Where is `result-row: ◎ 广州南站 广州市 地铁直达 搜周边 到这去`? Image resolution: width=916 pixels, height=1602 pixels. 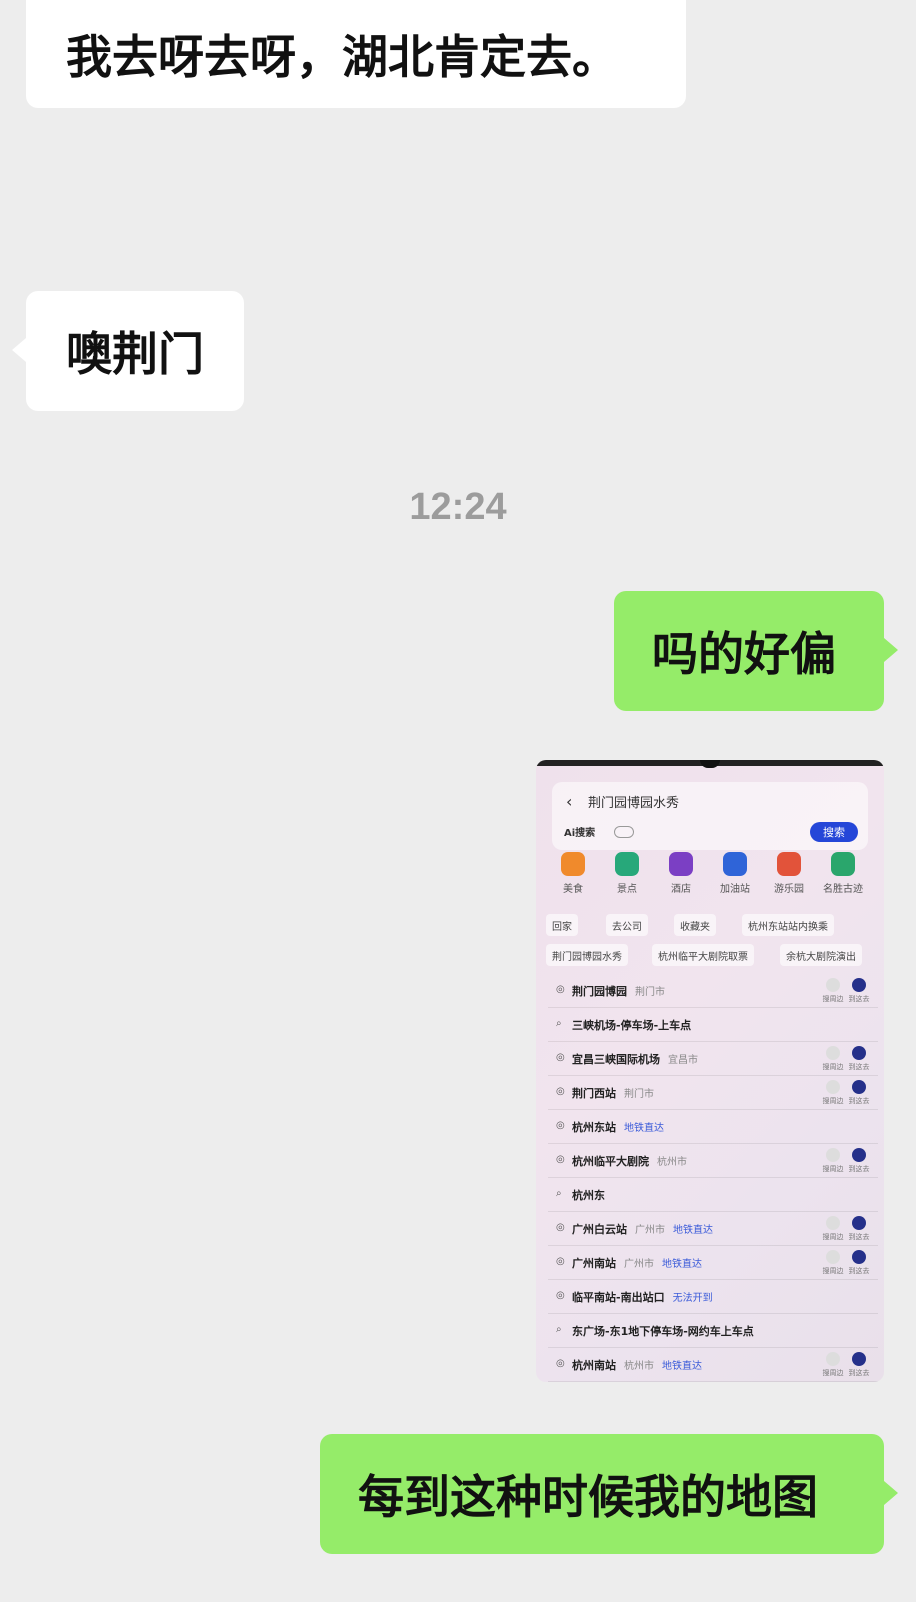
result-row: ◎ 广州南站 广州市 地铁直达 搜周边 到这去 is located at coordinates (713, 1263).